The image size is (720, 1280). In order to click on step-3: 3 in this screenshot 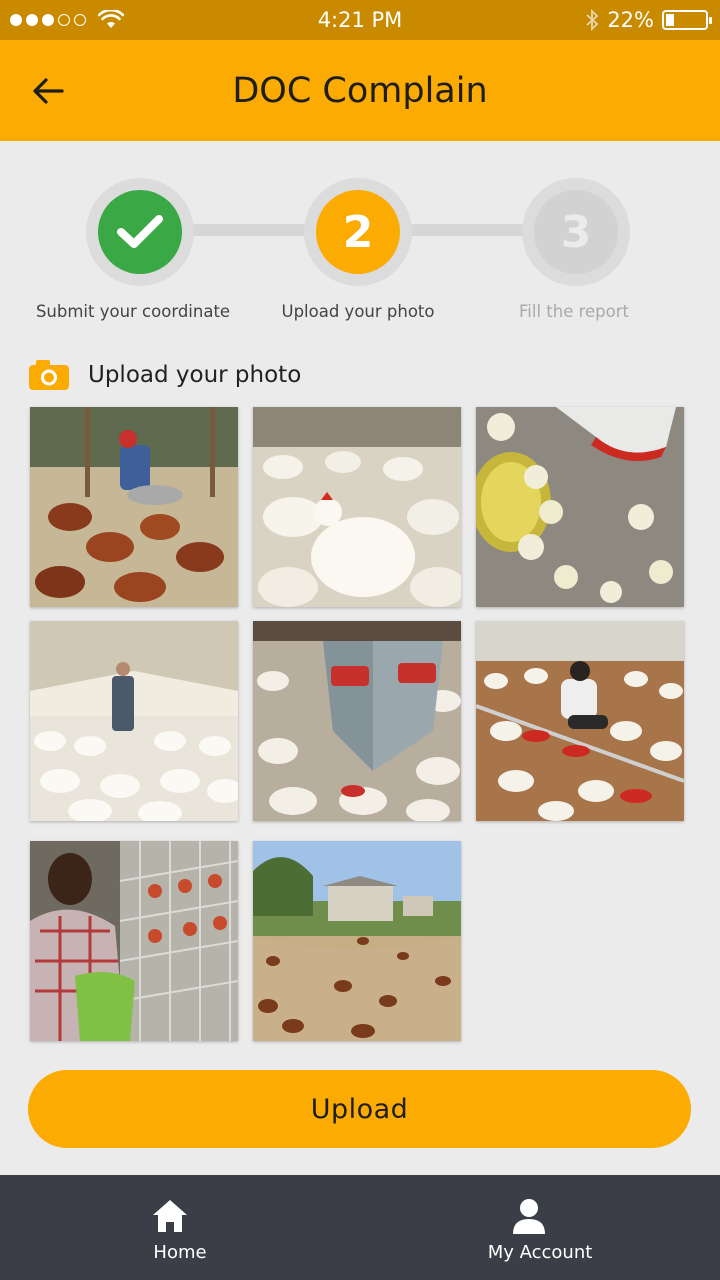, I will do `click(576, 232)`.